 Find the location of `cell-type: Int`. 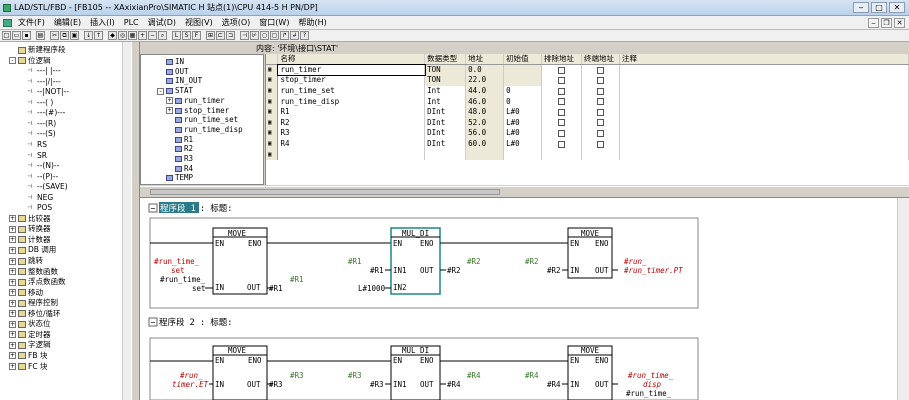

cell-type: Int is located at coordinates (445, 91).